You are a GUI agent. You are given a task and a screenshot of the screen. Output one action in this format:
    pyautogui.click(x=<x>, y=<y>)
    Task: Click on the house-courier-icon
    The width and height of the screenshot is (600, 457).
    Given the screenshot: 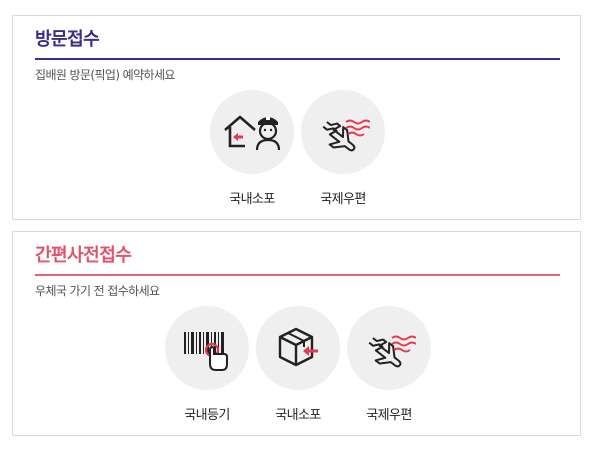 What is the action you would take?
    pyautogui.click(x=252, y=132)
    